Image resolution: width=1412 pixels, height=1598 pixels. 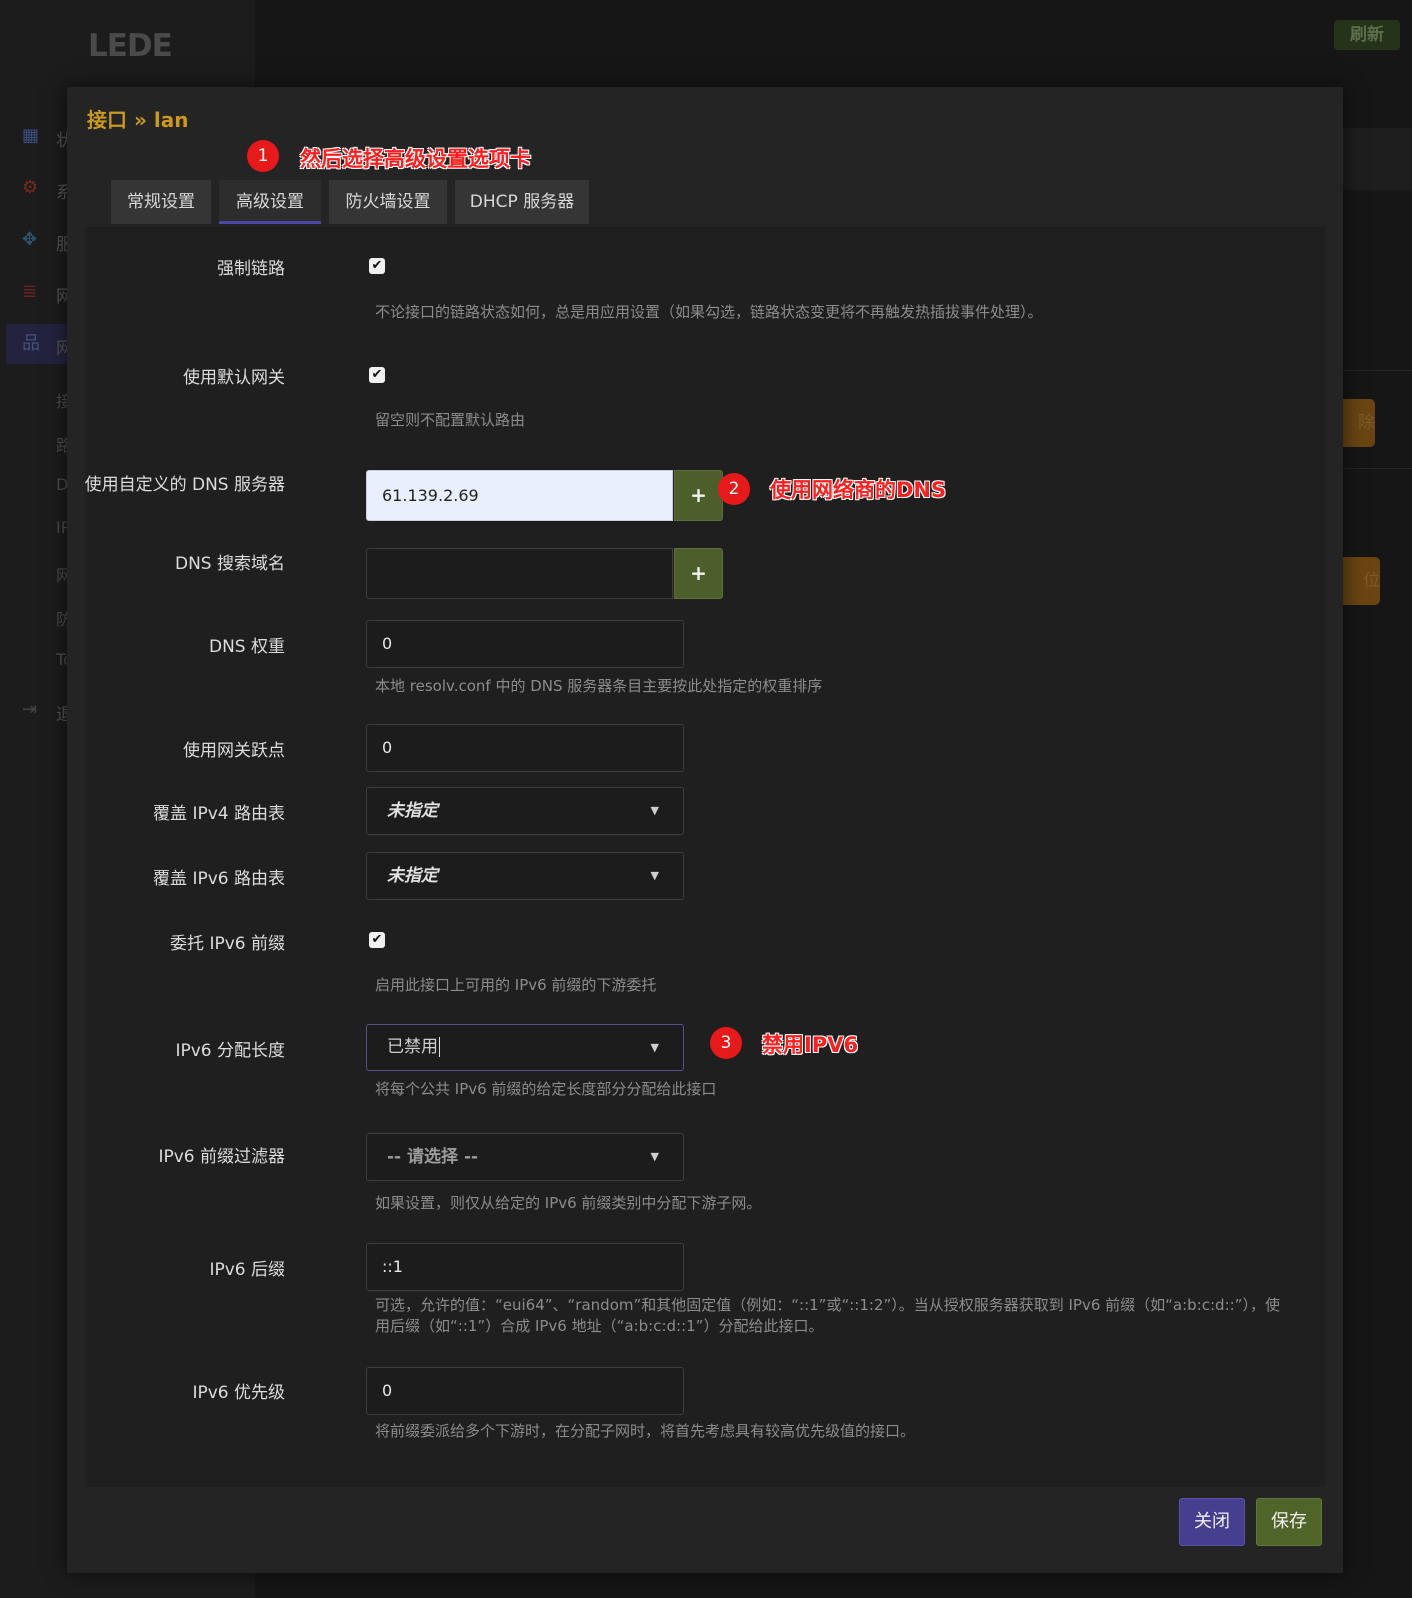 What do you see at coordinates (31, 343) in the screenshot?
I see `network-icon: 品` at bounding box center [31, 343].